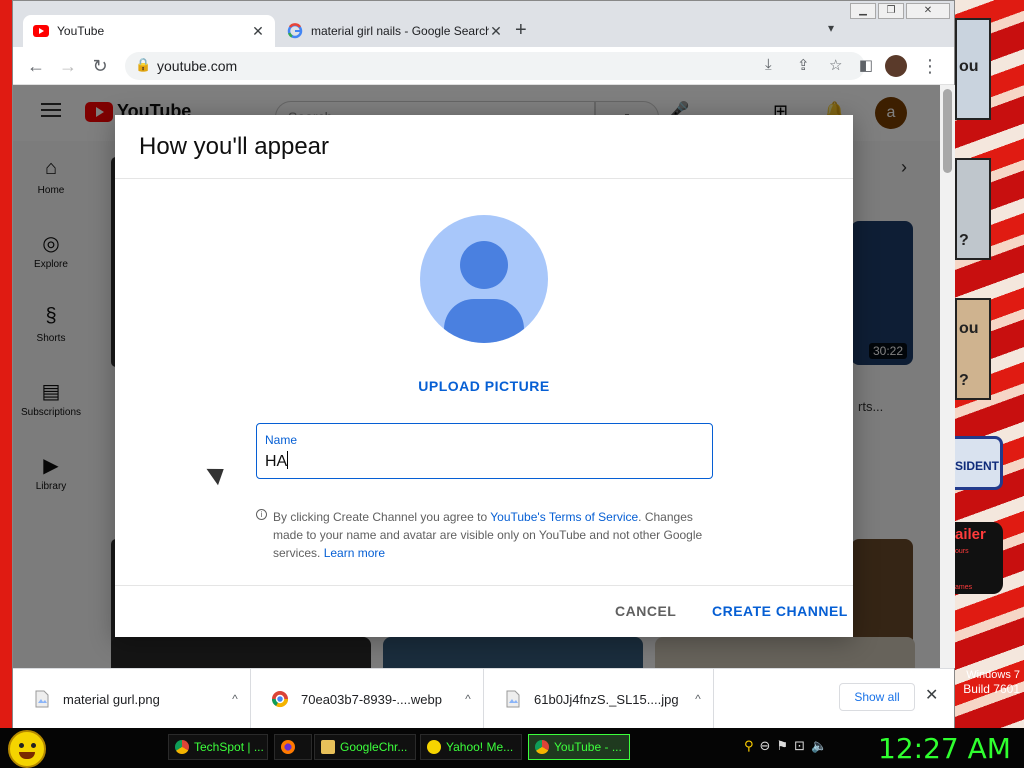  Describe the element at coordinates (354, 553) in the screenshot. I see `learn-more-link: Learn more` at that location.